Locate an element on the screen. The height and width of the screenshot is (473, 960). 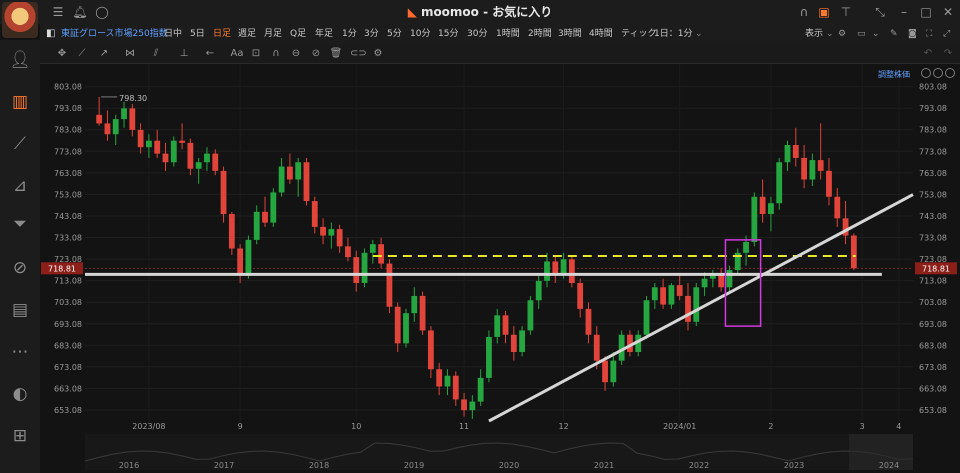
tf-3min: 3分 is located at coordinates (371, 34).